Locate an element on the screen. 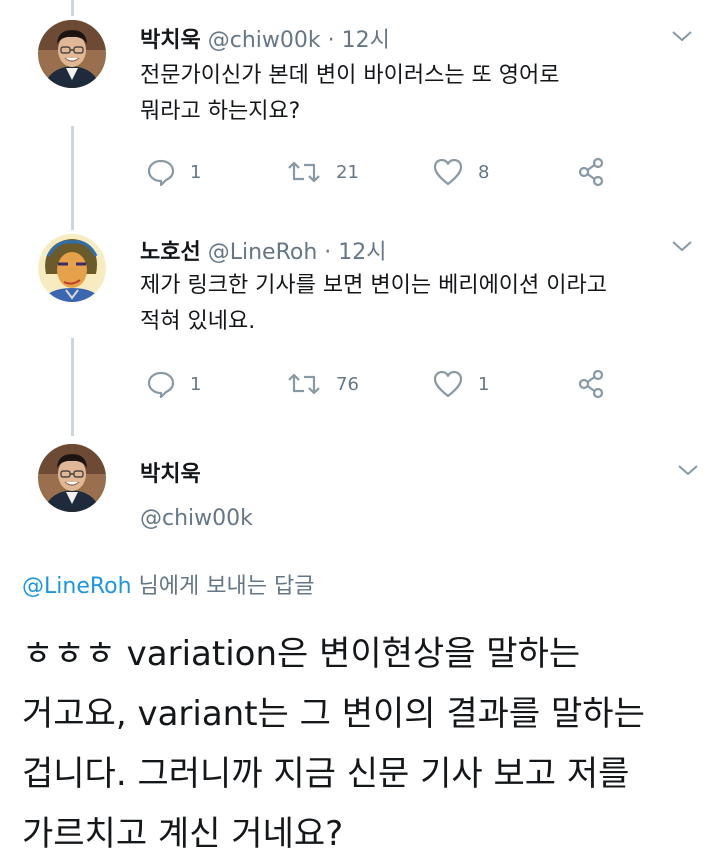 This screenshot has width=720, height=864. tweet-actions: 1 21 8 is located at coordinates (380, 172).